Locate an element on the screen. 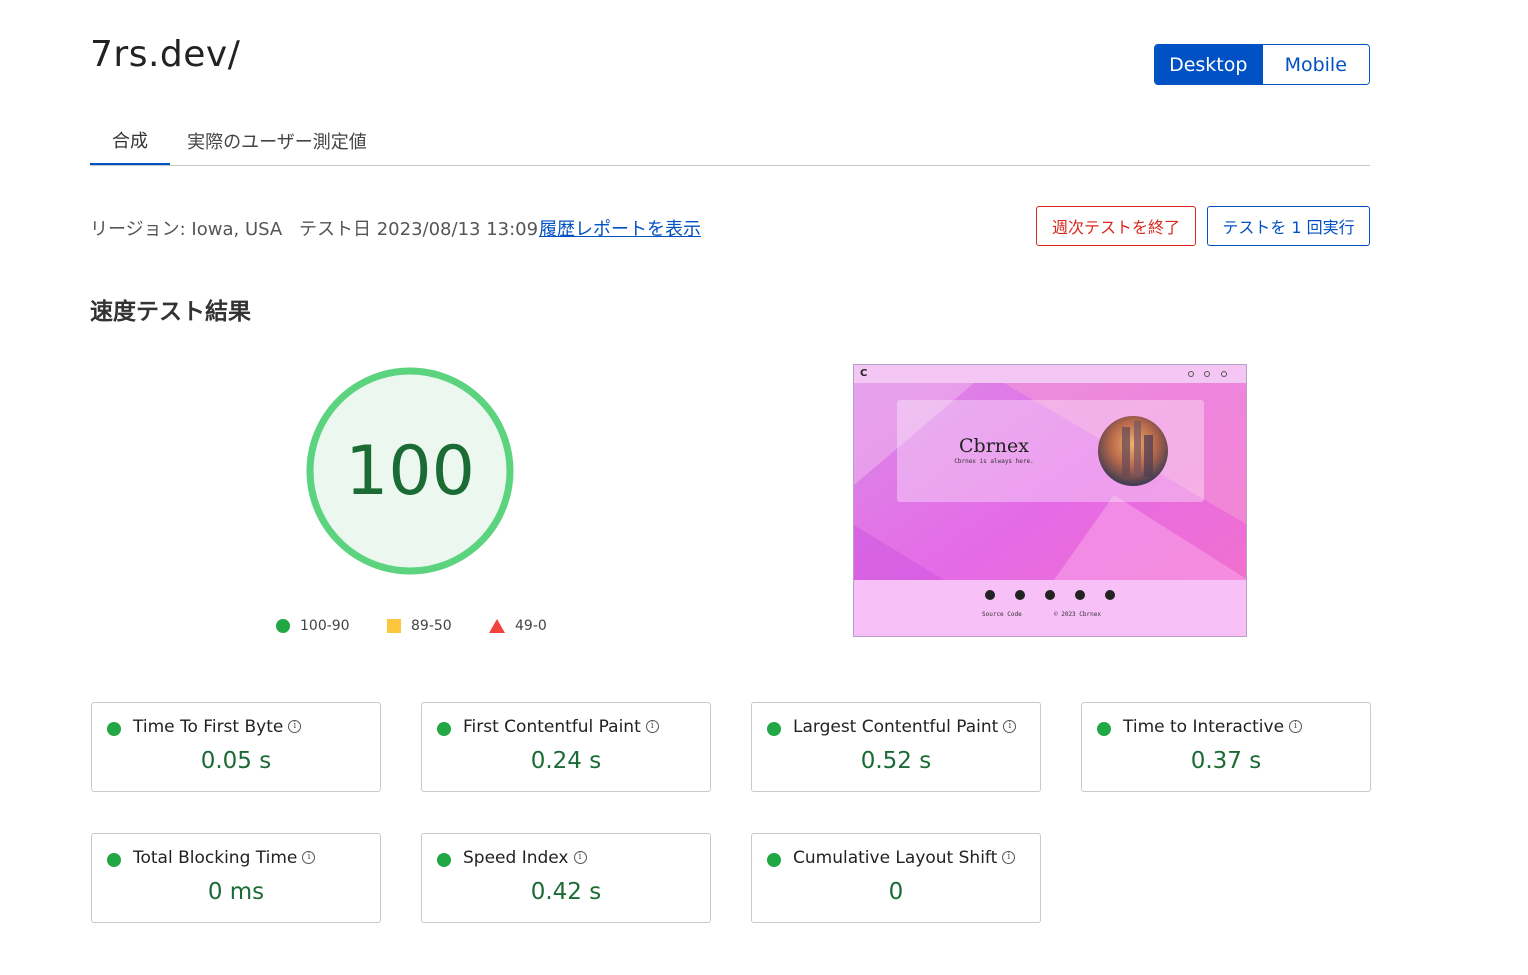 This screenshot has height=975, width=1528. metric-card-lcp: Largest Contentful Paint i 0.52 s is located at coordinates (896, 747).